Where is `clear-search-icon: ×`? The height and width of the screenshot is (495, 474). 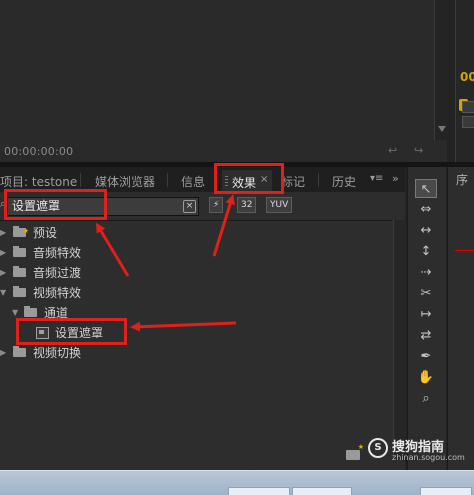 clear-search-icon: × is located at coordinates (189, 206).